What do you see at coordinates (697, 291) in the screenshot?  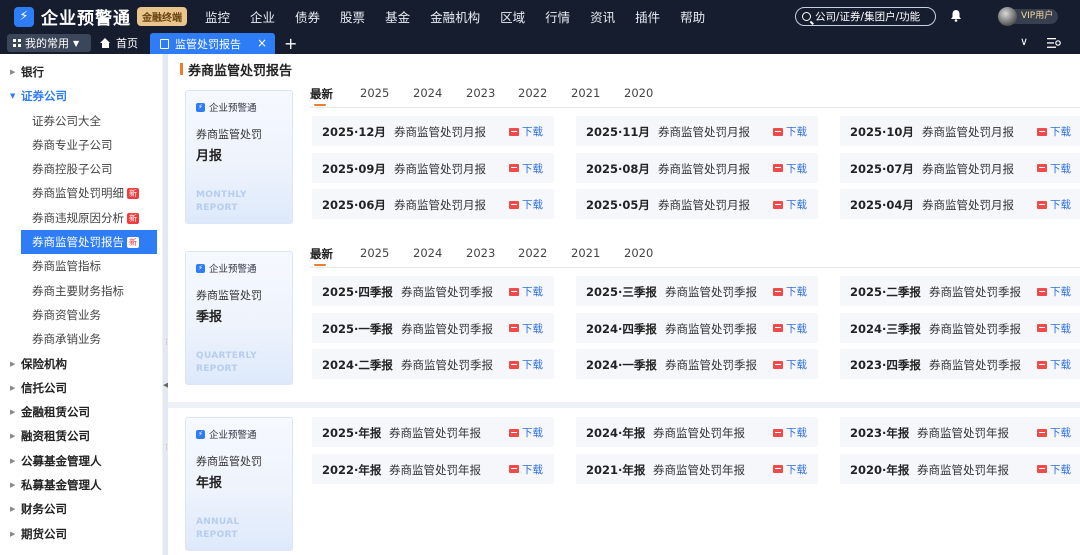 I see `report-item: 2025·三季报 券商监管处罚季报 下载` at bounding box center [697, 291].